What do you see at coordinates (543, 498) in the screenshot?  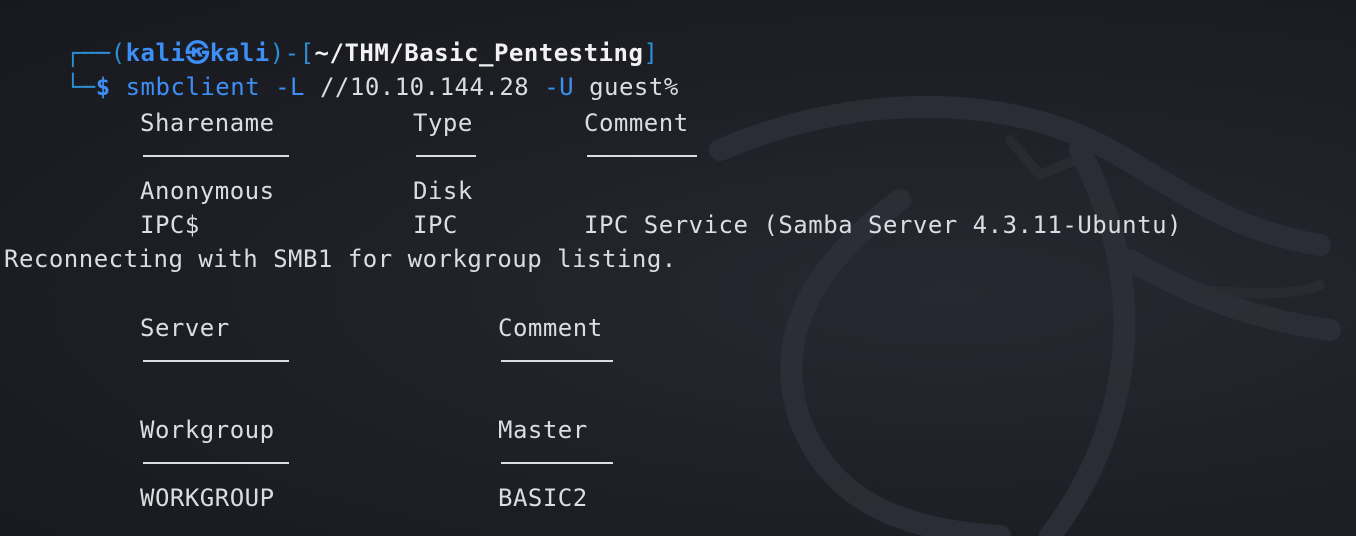 I see `workgroup-row-1-master: BASIC2` at bounding box center [543, 498].